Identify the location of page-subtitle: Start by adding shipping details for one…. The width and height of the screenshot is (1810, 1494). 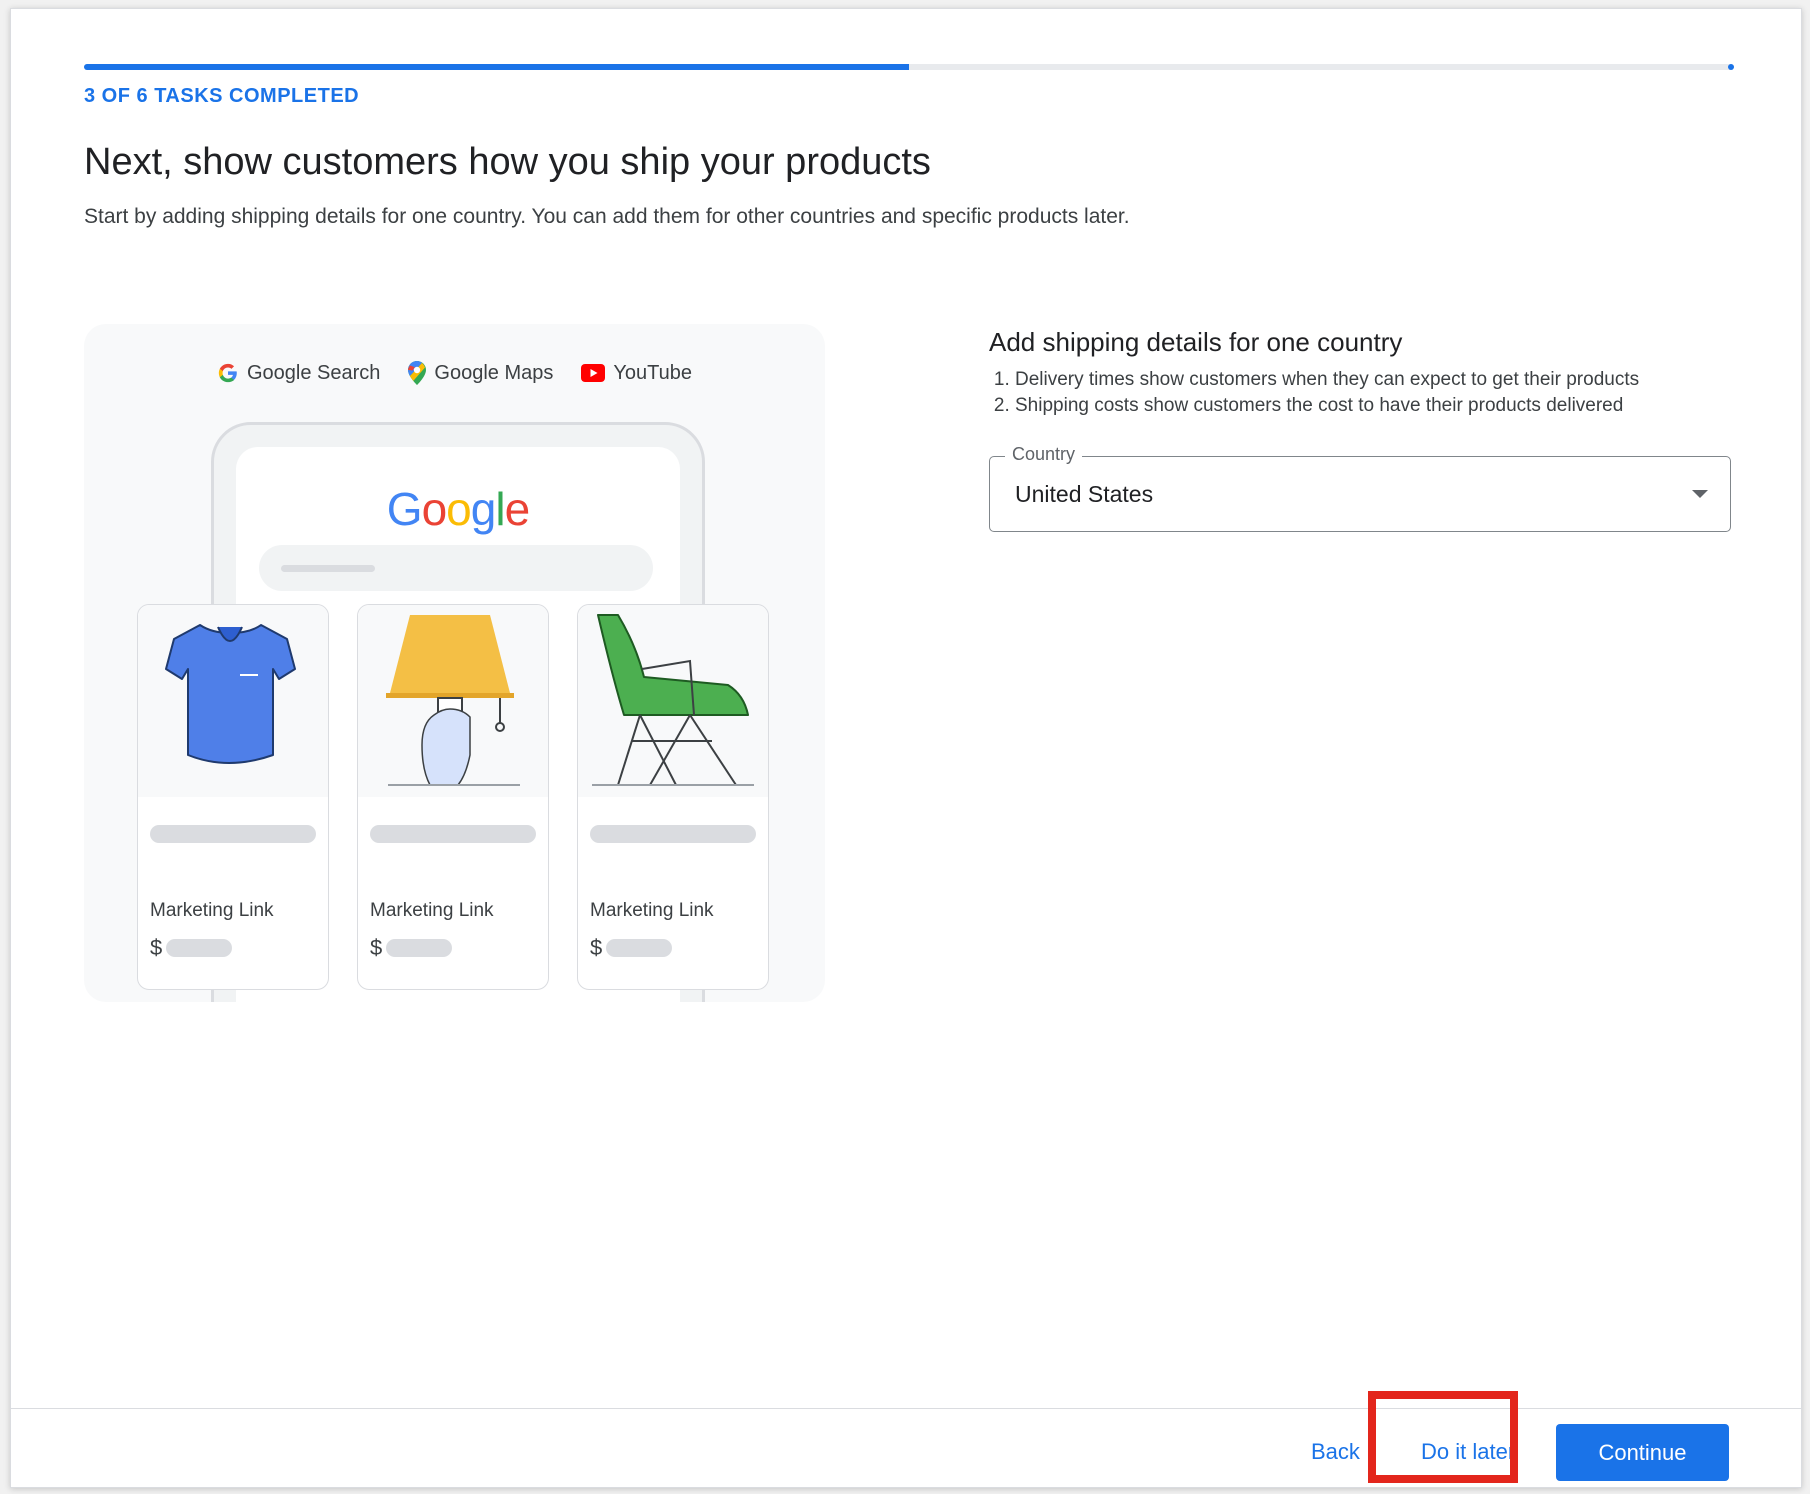
(607, 216).